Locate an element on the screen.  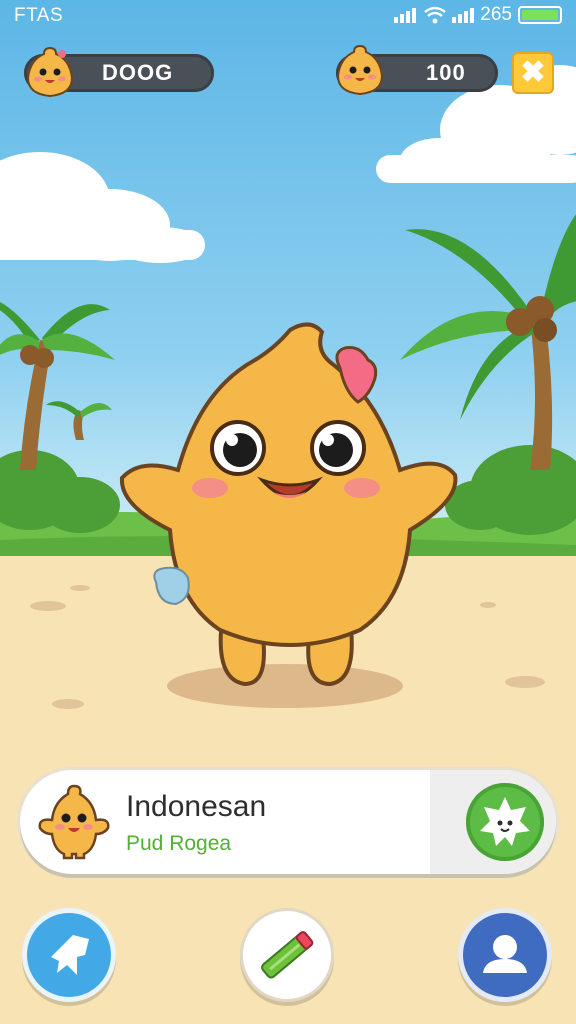
pencil-icon is located at coordinates (287, 955).